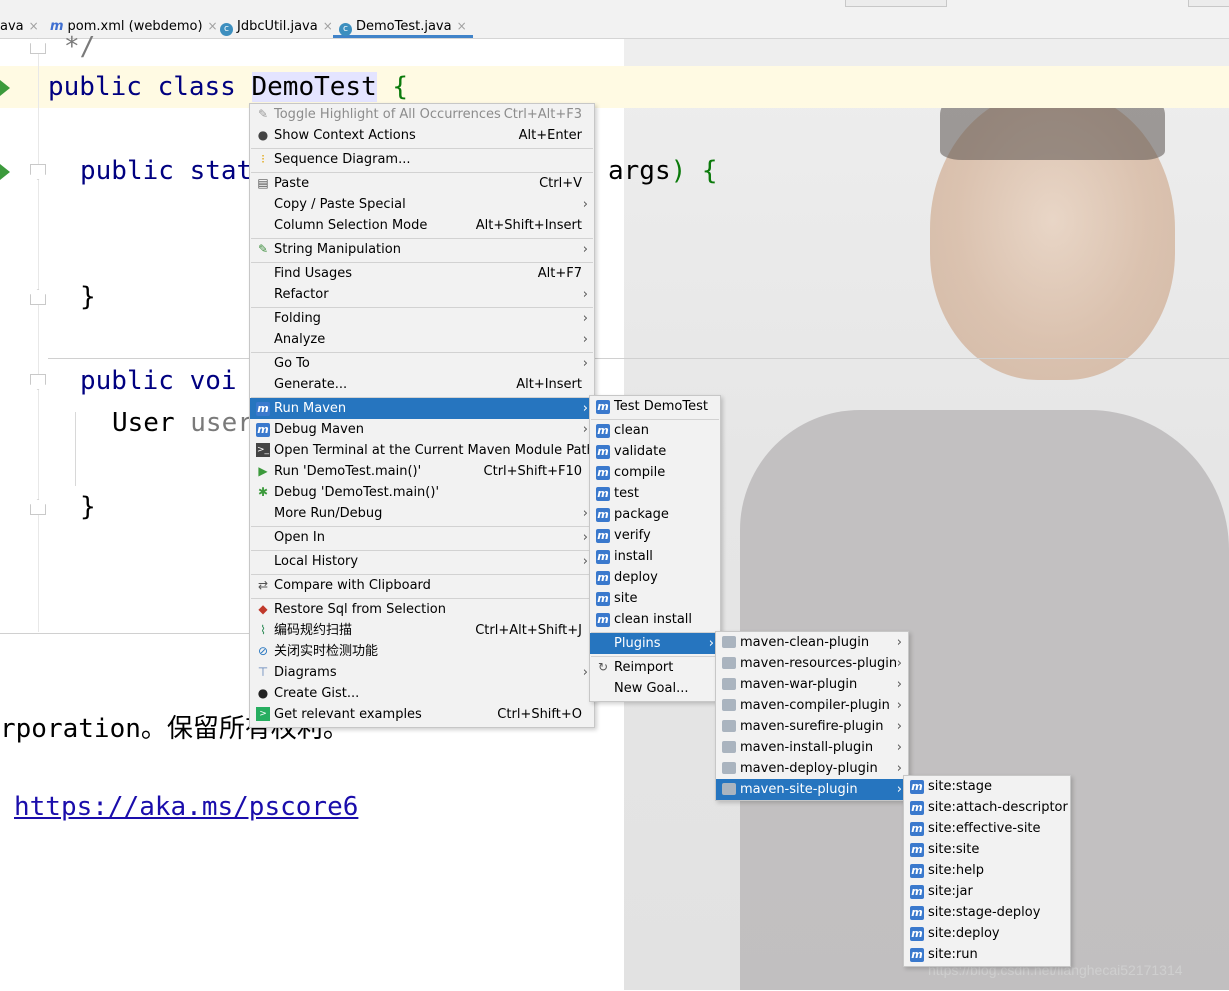  Describe the element at coordinates (655, 535) in the screenshot. I see `maven-item-verify: m verify` at that location.